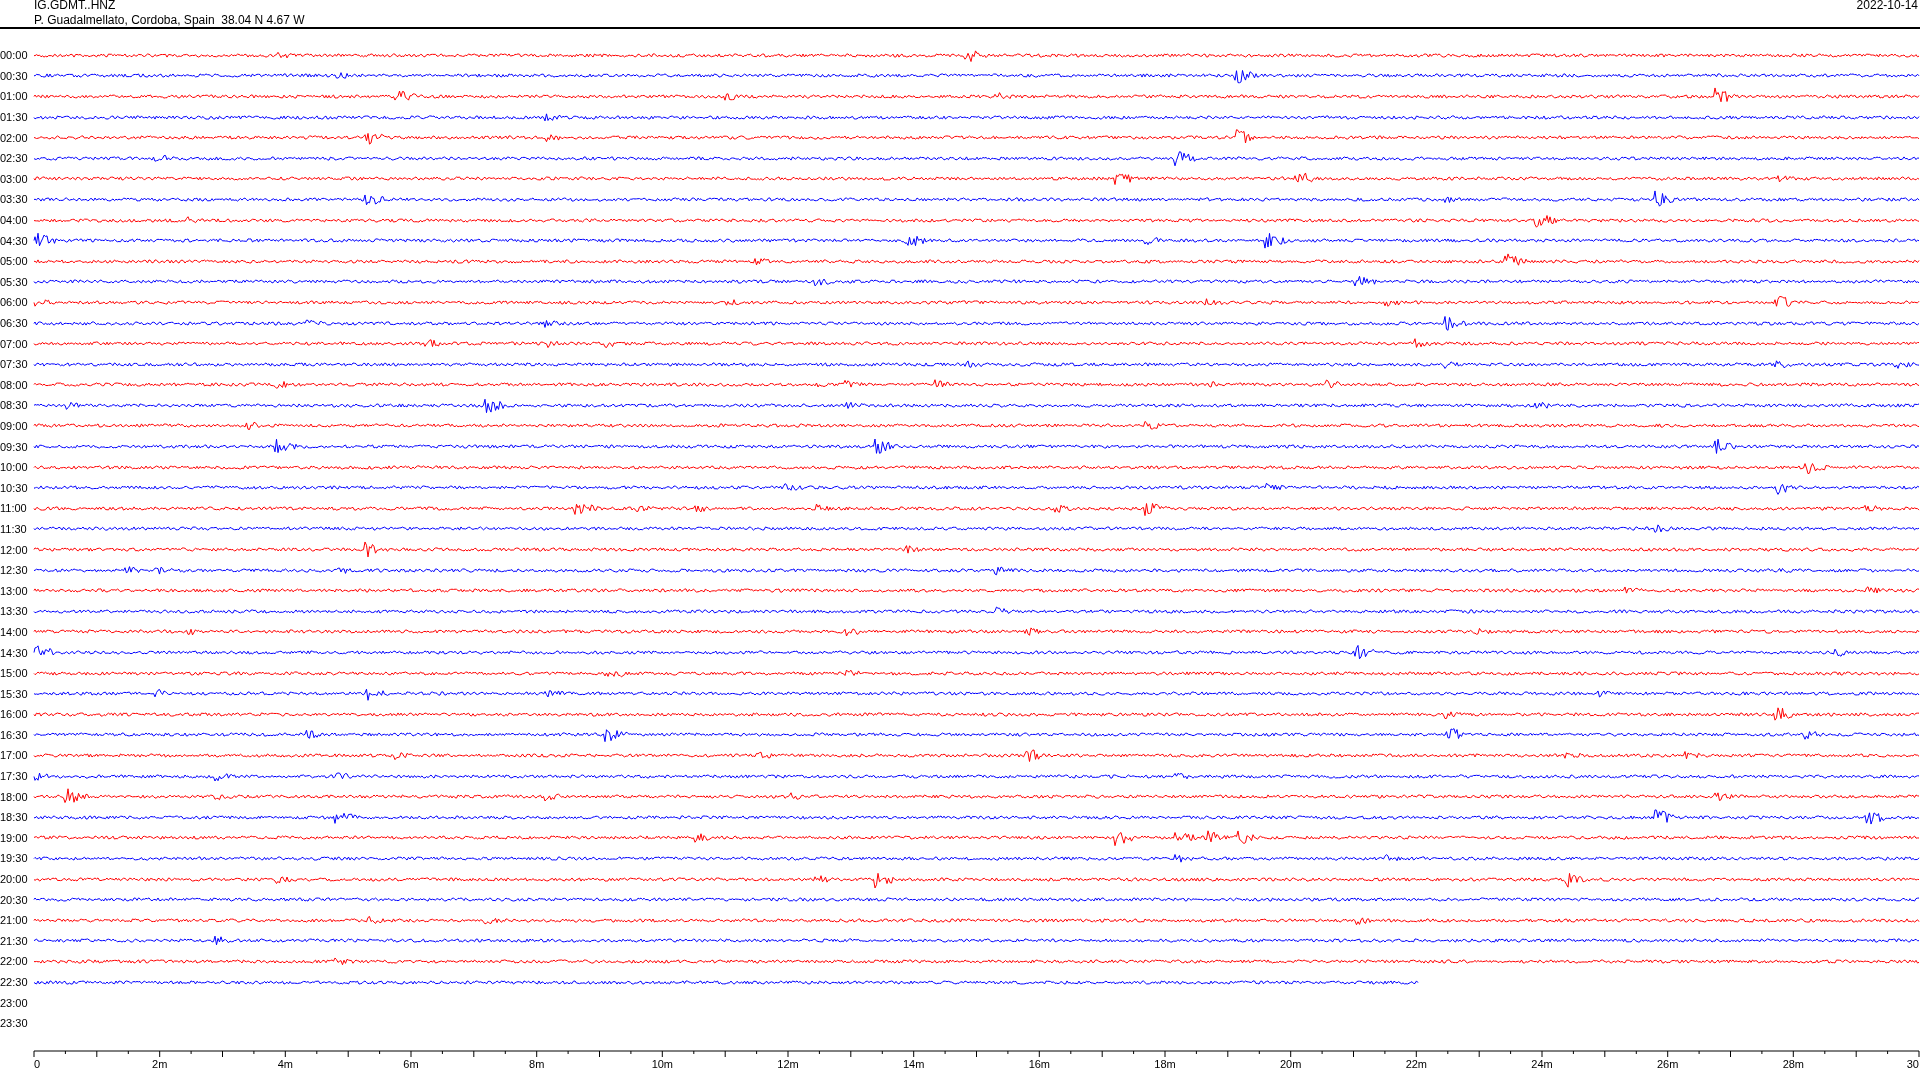 The width and height of the screenshot is (1920, 1080). Describe the element at coordinates (14, 302) in the screenshot. I see `time-label: 06:00` at that location.